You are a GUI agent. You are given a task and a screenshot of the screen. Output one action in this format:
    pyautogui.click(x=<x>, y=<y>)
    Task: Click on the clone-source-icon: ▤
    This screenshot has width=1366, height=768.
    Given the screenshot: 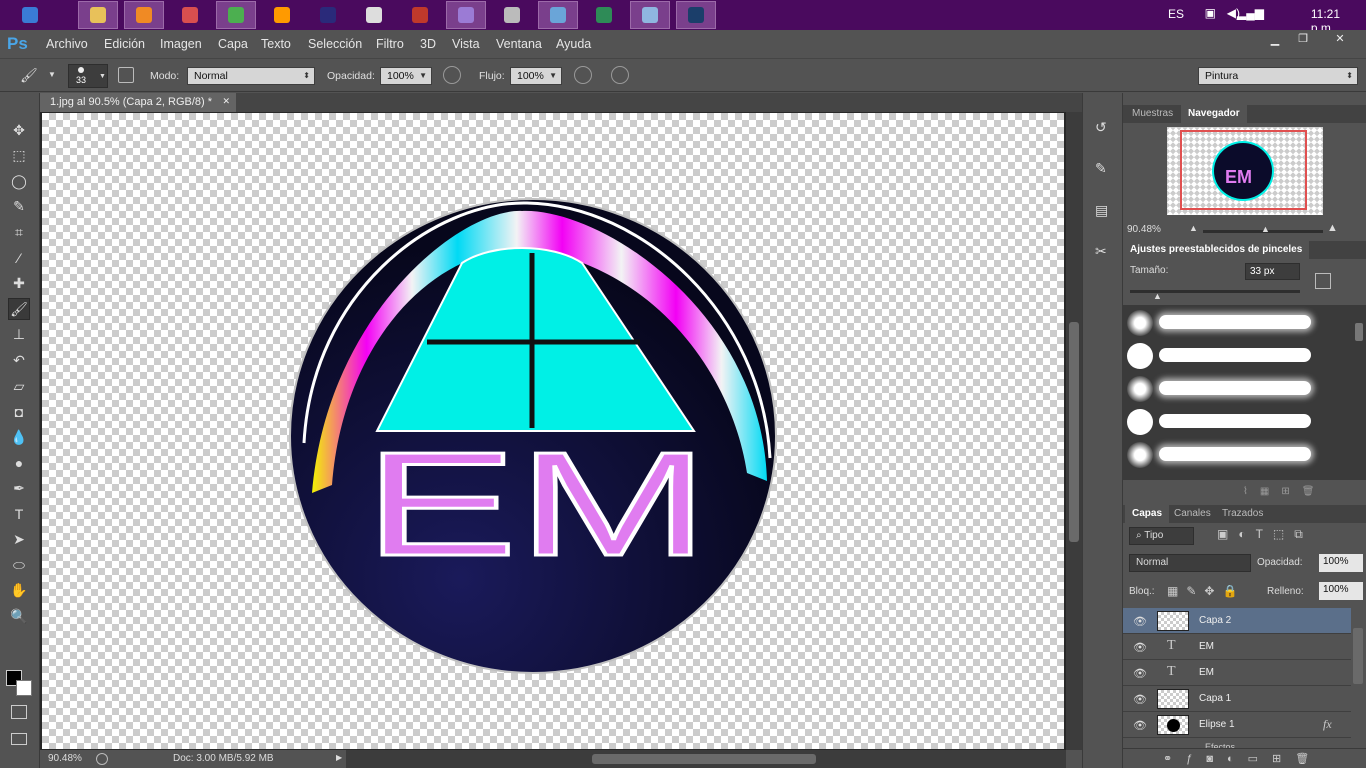 What is the action you would take?
    pyautogui.click(x=1101, y=210)
    